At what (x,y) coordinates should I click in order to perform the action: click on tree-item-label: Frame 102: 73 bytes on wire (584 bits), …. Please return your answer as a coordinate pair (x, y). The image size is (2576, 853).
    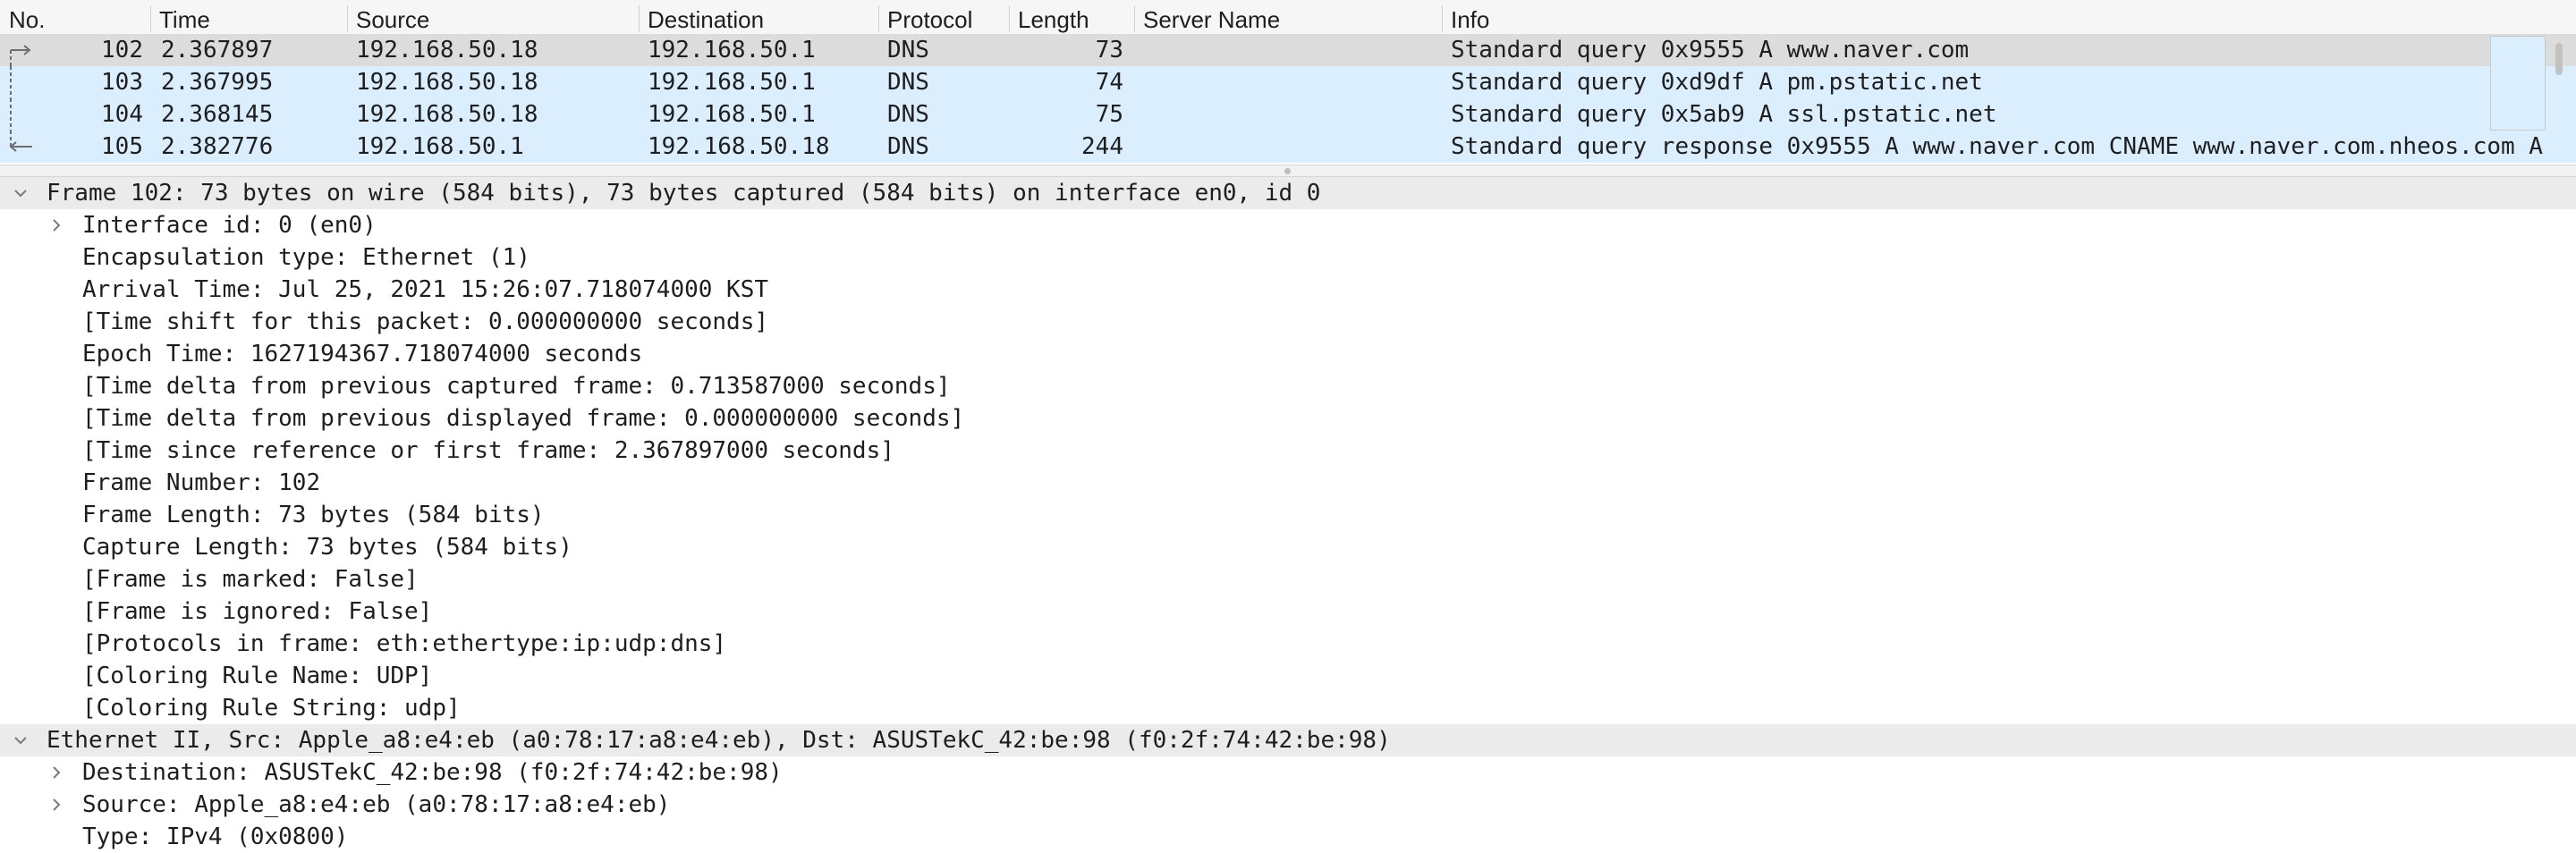
    Looking at the image, I should click on (684, 193).